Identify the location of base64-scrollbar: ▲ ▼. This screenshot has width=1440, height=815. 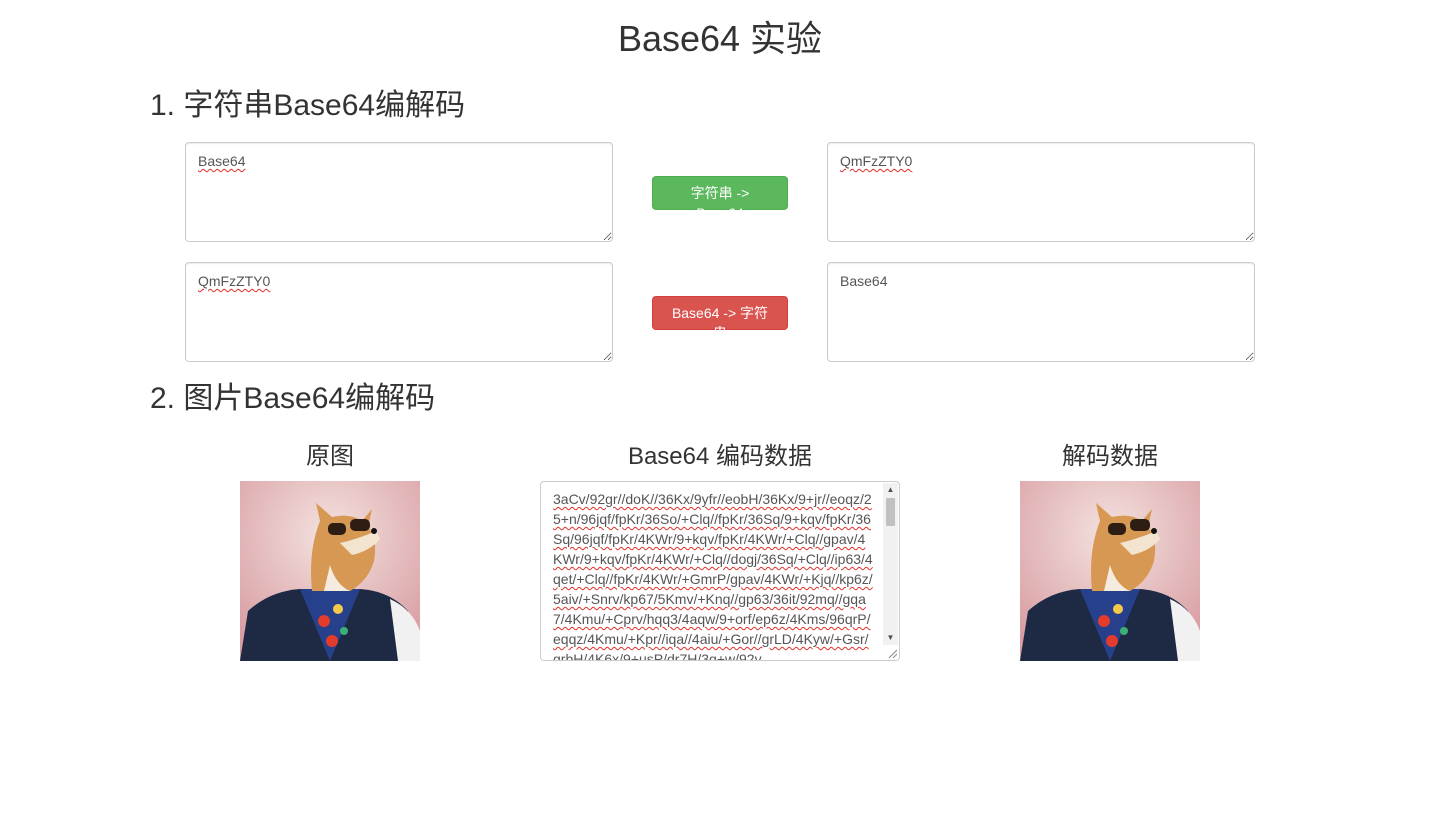
(890, 564).